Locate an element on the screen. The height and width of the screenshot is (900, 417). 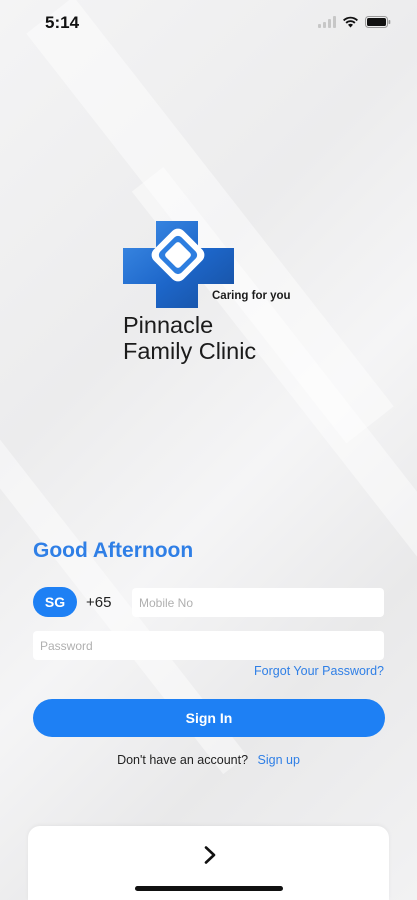
home-indicator is located at coordinates (209, 888).